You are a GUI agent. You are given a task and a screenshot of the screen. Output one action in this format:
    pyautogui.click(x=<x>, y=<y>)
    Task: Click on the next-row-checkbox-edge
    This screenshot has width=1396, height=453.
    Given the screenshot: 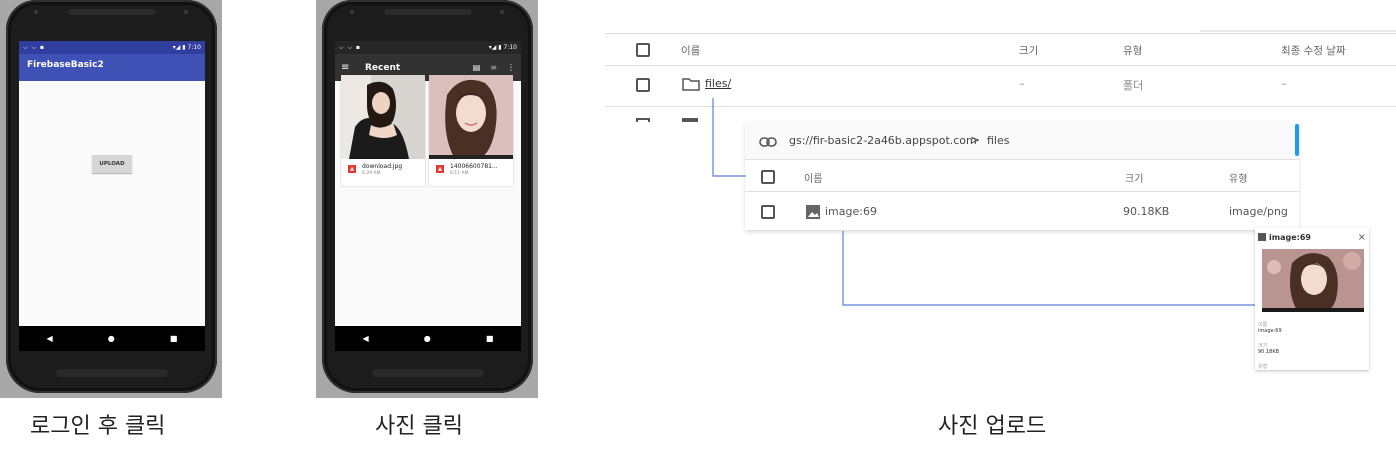 What is the action you would take?
    pyautogui.click(x=643, y=120)
    